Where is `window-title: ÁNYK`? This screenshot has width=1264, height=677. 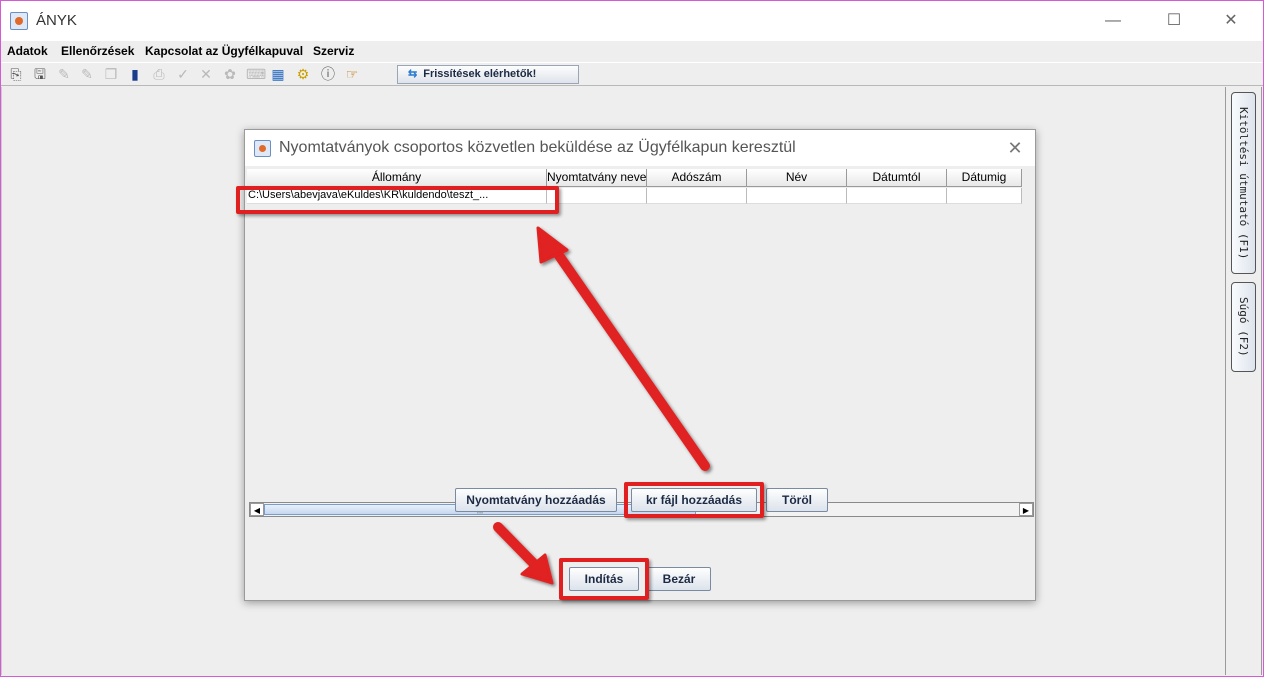
window-title: ÁNYK is located at coordinates (56, 20).